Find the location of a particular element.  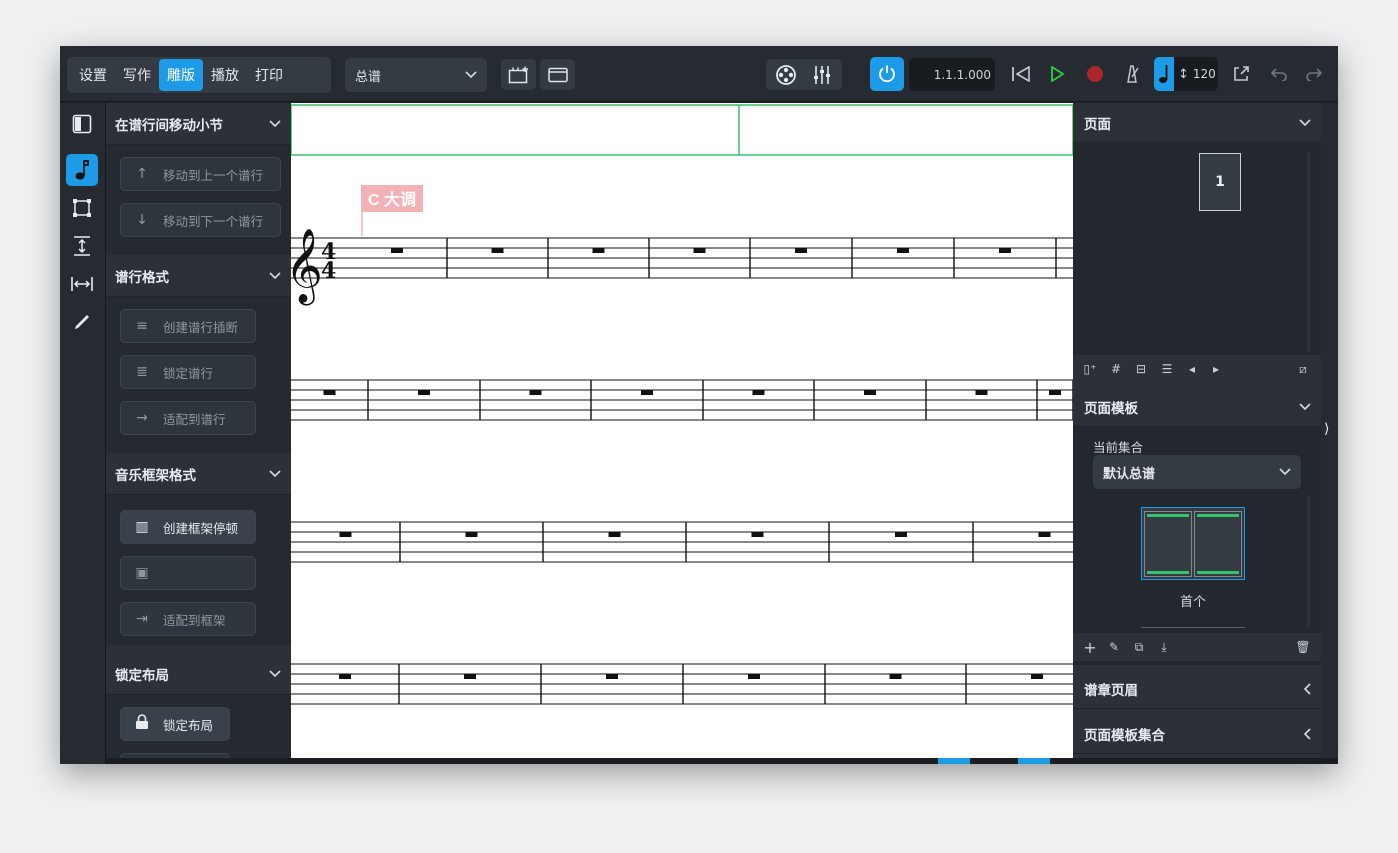

activate-project-button is located at coordinates (887, 74).